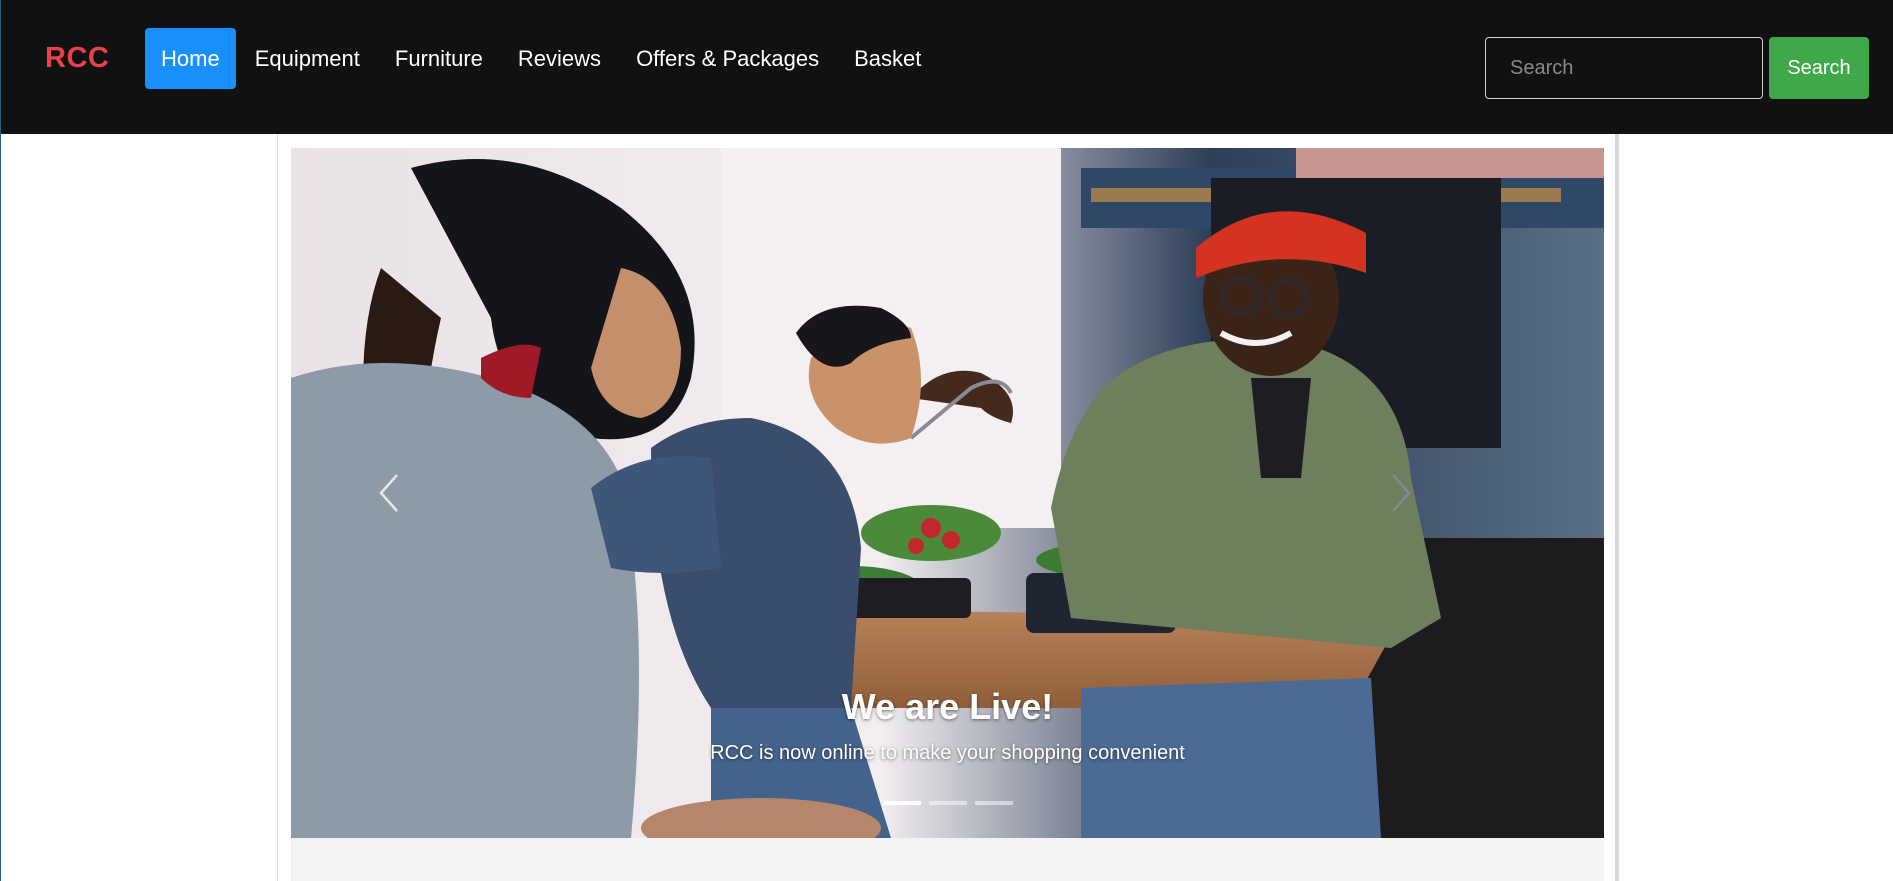  What do you see at coordinates (1819, 68) in the screenshot?
I see `search-button: Search` at bounding box center [1819, 68].